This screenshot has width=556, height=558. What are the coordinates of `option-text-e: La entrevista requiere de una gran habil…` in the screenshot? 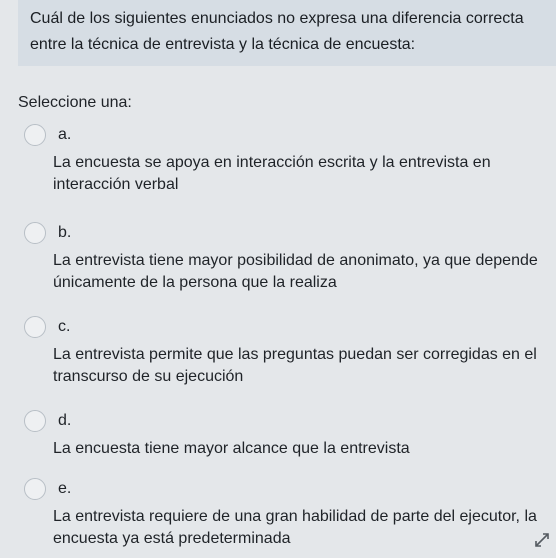 It's located at (295, 527).